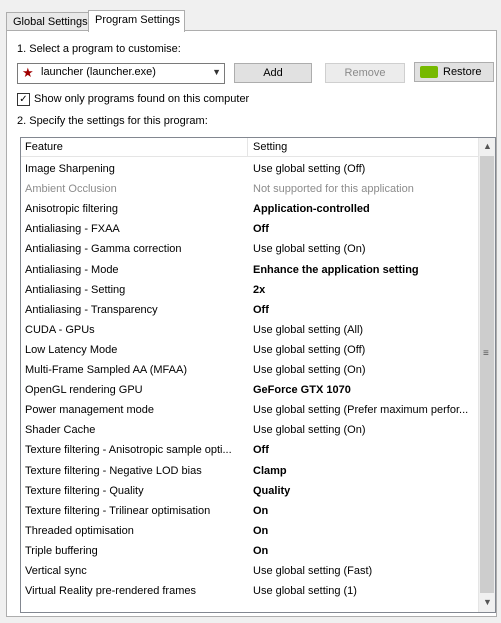 This screenshot has width=501, height=623. I want to click on setting-cell: Clamp, so click(364, 471).